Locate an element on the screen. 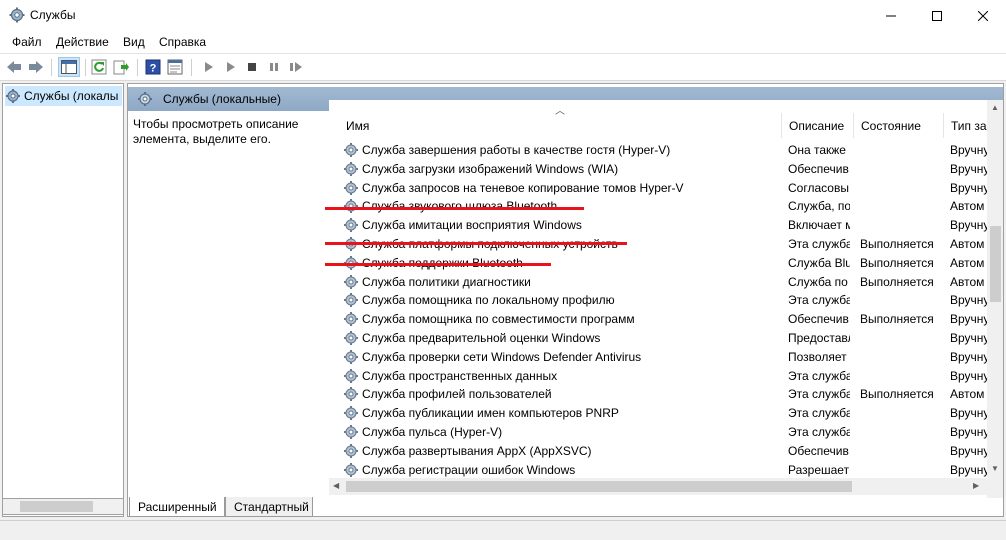 The width and height of the screenshot is (1006, 540). play-outline-icon is located at coordinates (231, 67).